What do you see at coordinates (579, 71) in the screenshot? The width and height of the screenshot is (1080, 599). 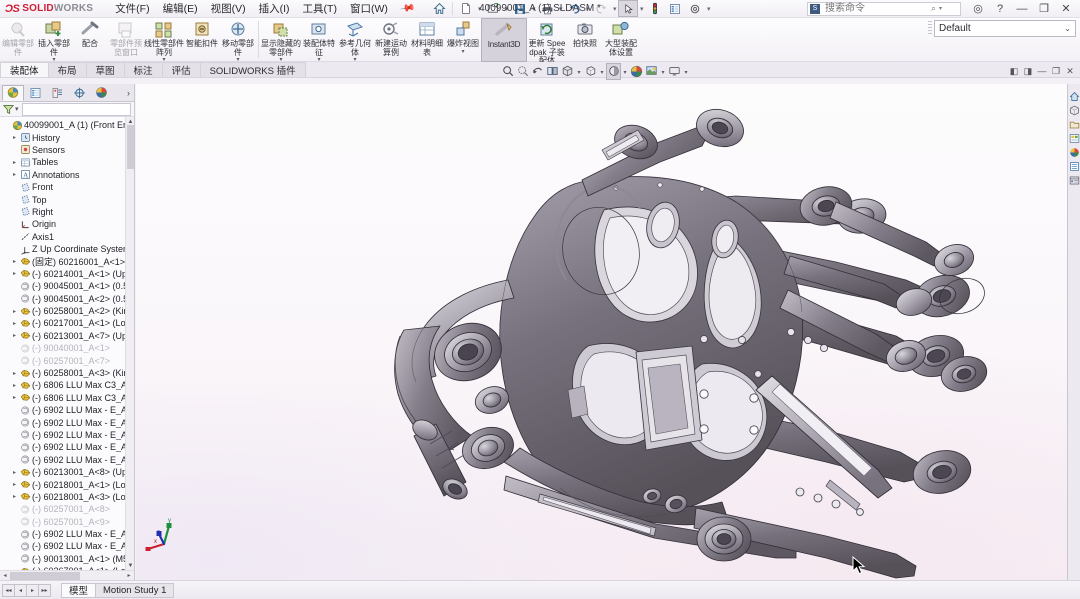 I see `view-orientation-dropdown: ▾` at bounding box center [579, 71].